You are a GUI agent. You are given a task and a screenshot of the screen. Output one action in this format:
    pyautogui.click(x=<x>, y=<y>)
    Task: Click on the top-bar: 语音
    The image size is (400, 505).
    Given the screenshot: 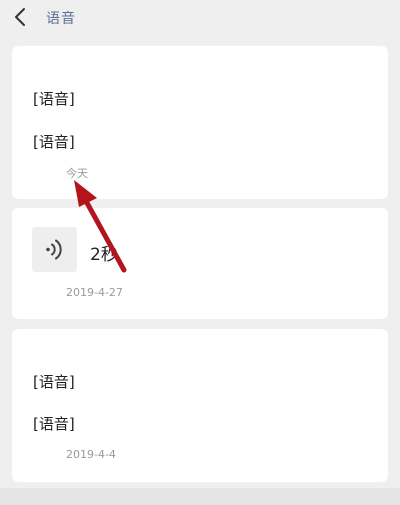 What is the action you would take?
    pyautogui.click(x=200, y=17)
    